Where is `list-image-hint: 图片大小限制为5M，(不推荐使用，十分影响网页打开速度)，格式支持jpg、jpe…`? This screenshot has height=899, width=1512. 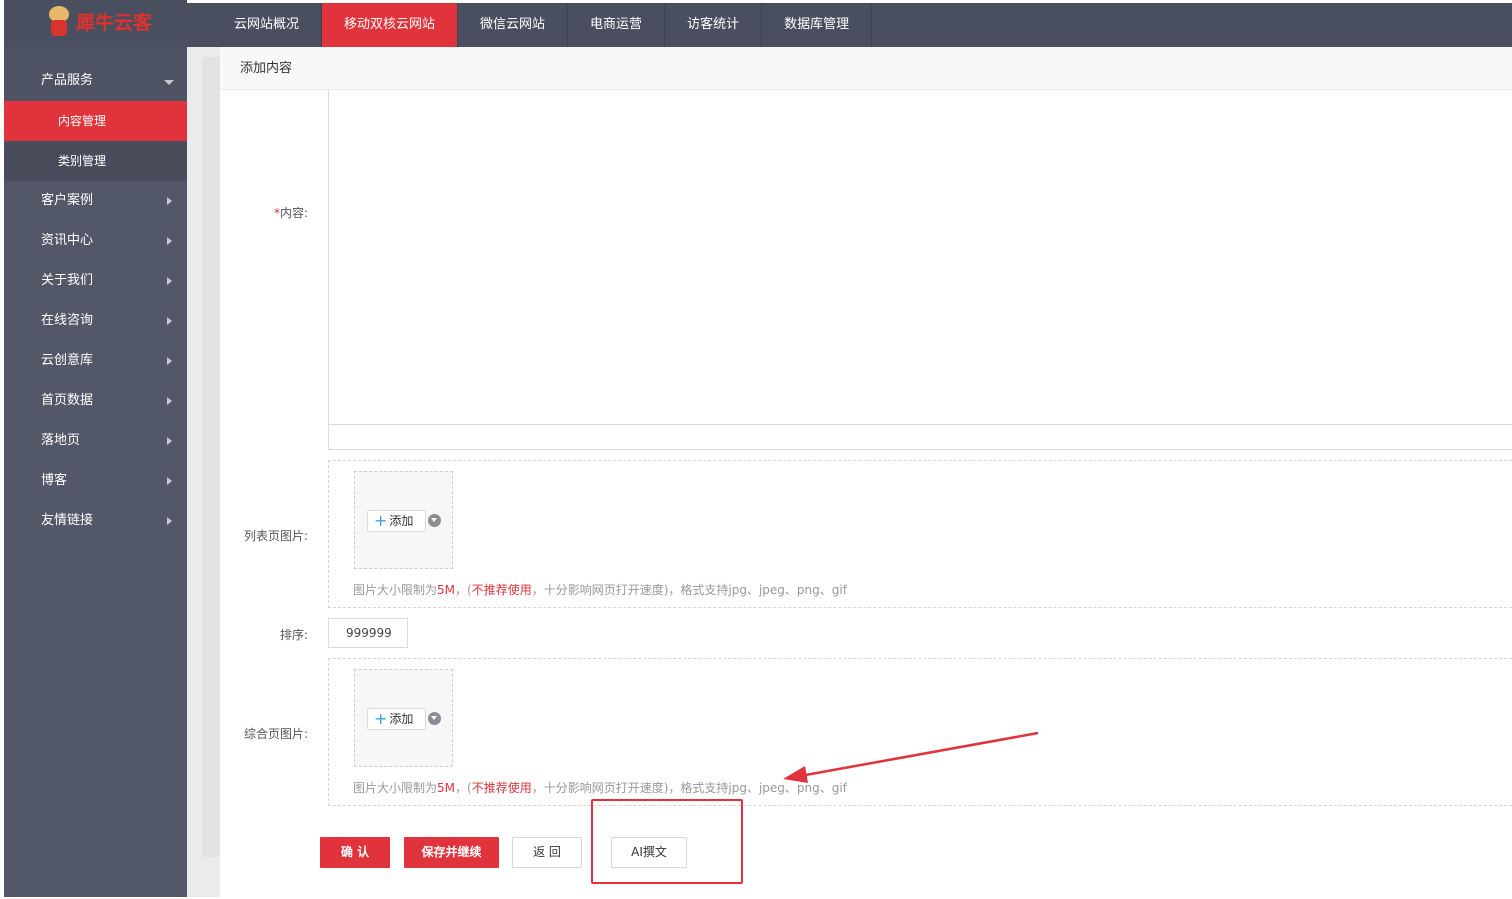
list-image-hint: 图片大小限制为5M，(不推荐使用，十分影响网页打开速度)，格式支持jpg、jpe… is located at coordinates (600, 589).